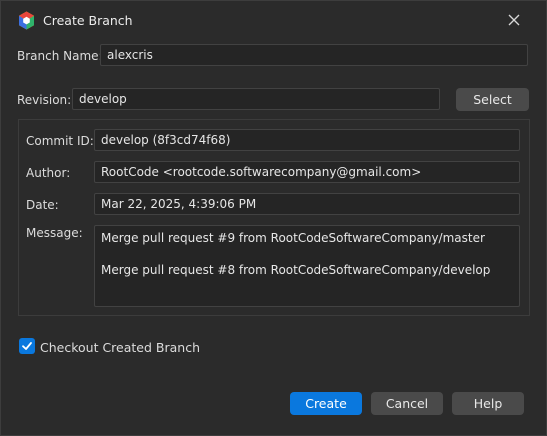 The image size is (547, 436). What do you see at coordinates (48, 173) in the screenshot?
I see `author-label: Author:` at bounding box center [48, 173].